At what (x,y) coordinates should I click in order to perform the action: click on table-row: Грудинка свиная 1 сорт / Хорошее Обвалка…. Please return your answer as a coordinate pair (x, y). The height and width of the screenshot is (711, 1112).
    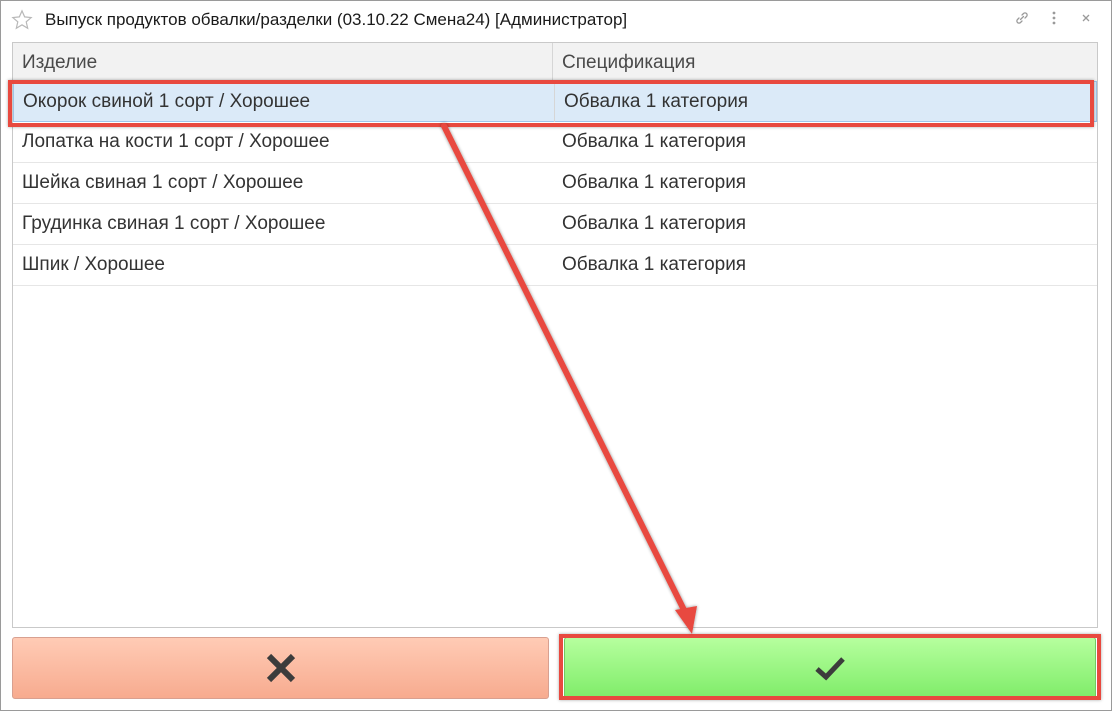
    Looking at the image, I should click on (555, 224).